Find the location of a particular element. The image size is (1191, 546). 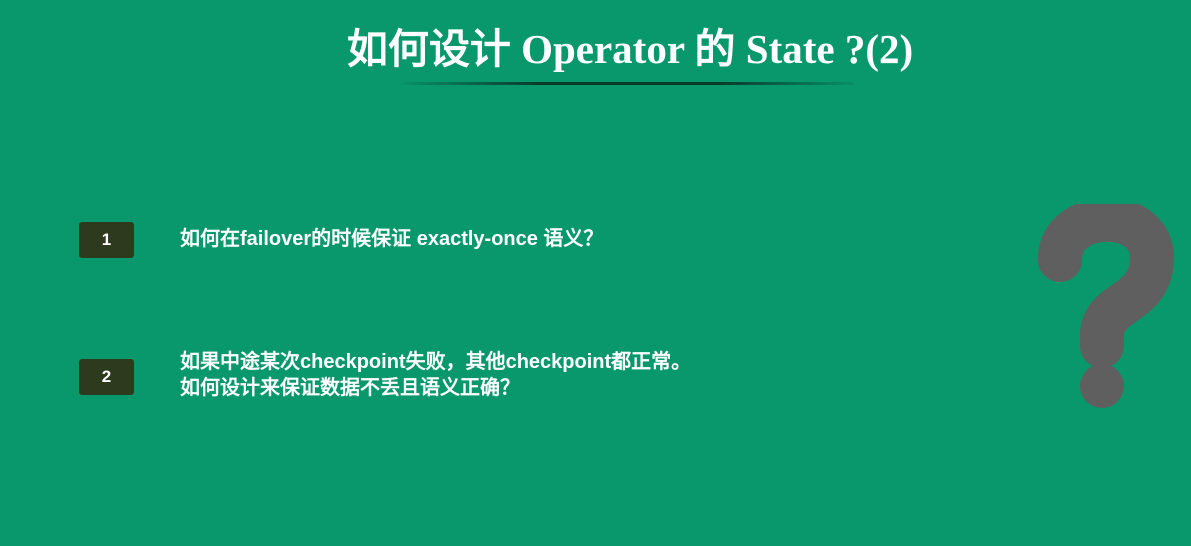

slide-title: 如何设计 Operator 的 State ?(2) is located at coordinates (630, 49).